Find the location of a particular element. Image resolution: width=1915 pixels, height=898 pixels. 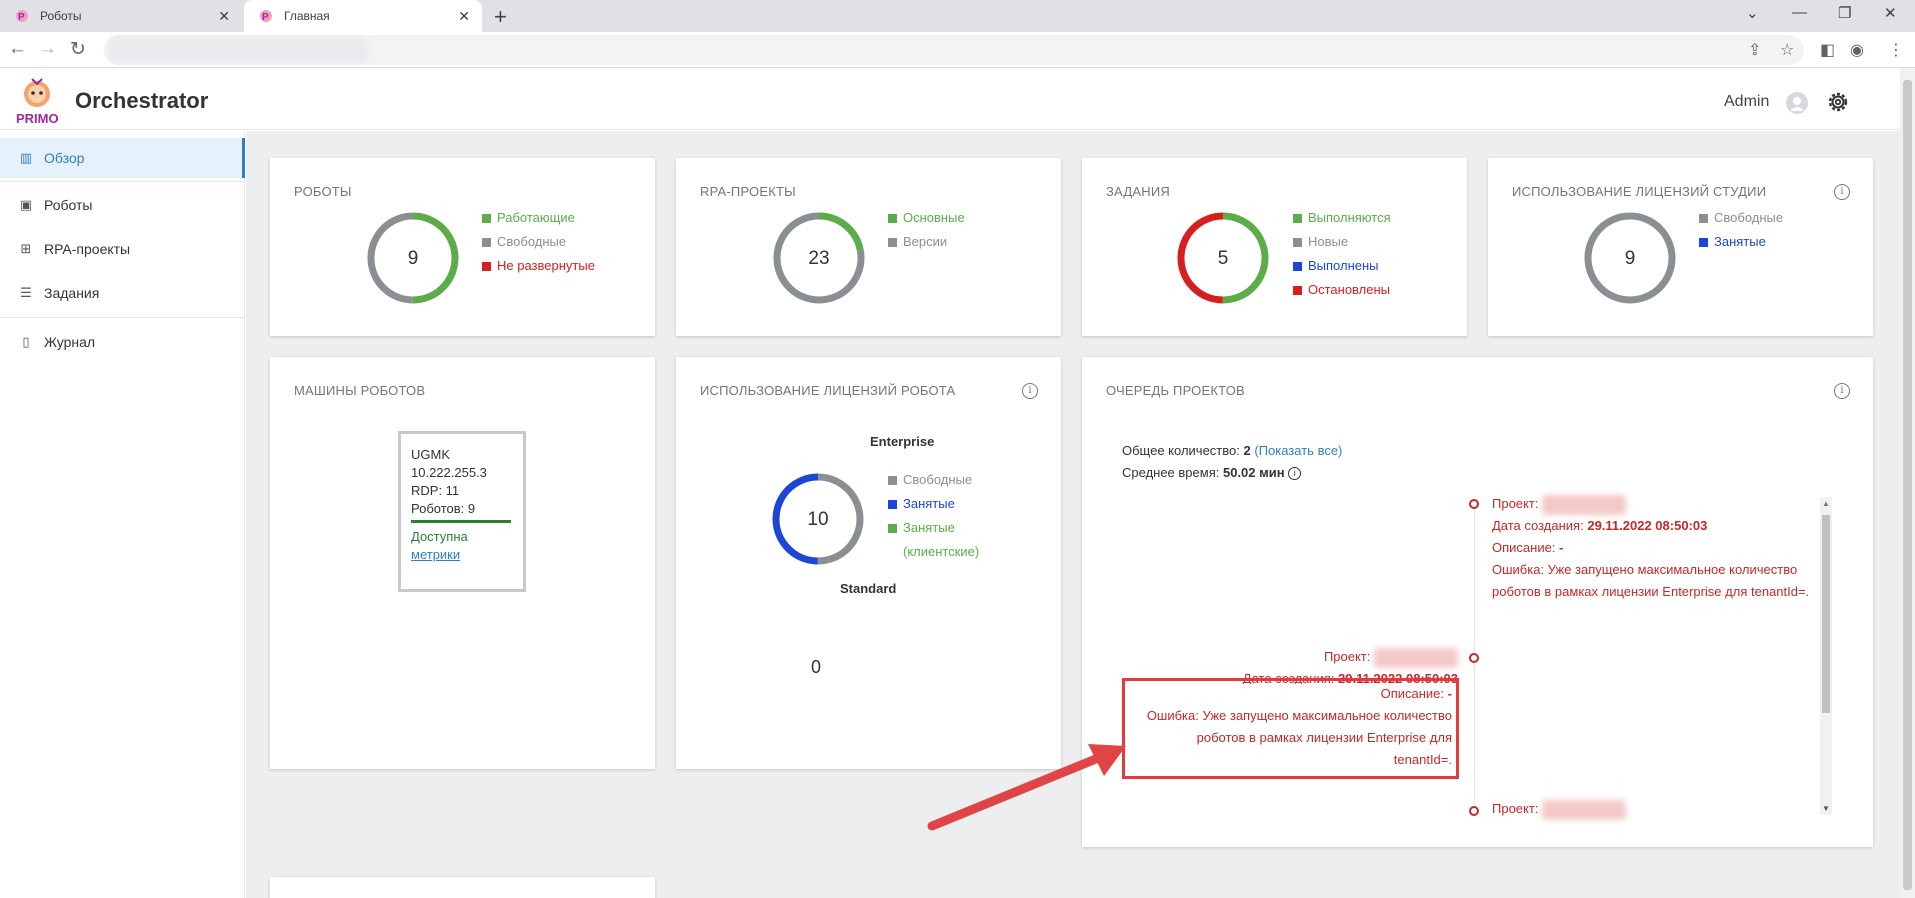

bookmark-star-icon: ☆ is located at coordinates (1787, 50).